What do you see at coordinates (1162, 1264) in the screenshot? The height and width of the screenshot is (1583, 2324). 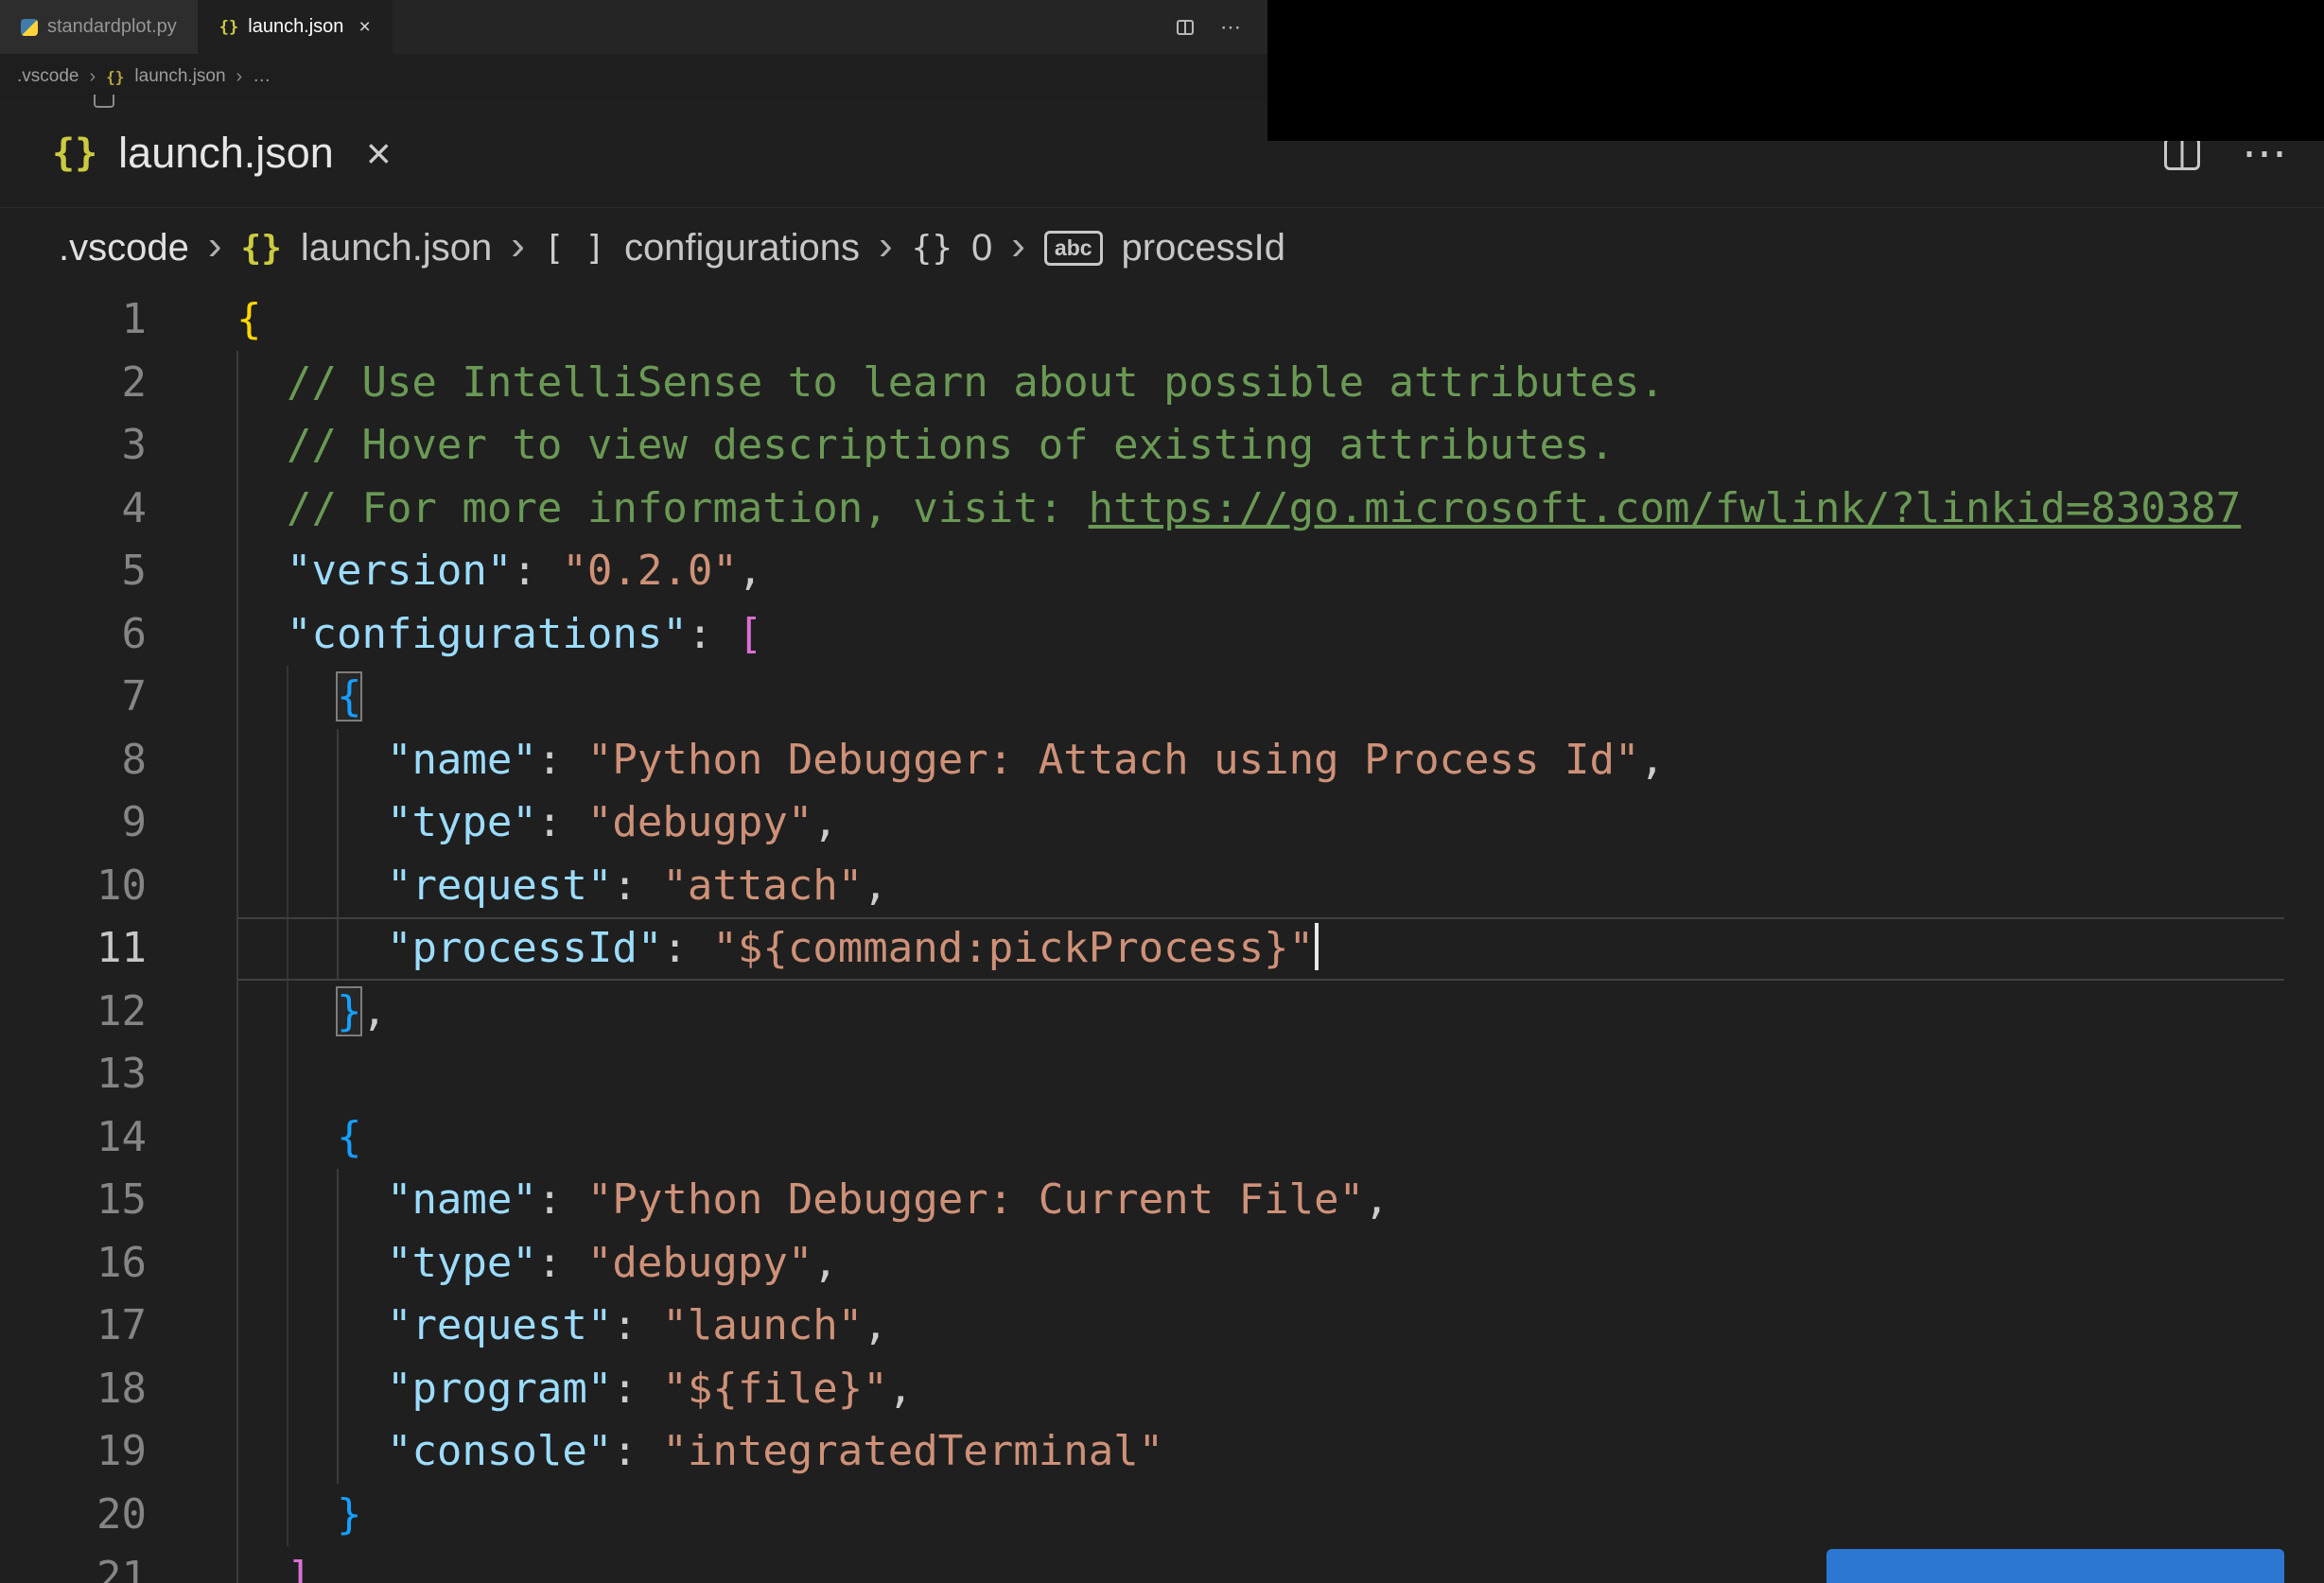 I see `code-line-16: 16 "type": "debugpy",` at bounding box center [1162, 1264].